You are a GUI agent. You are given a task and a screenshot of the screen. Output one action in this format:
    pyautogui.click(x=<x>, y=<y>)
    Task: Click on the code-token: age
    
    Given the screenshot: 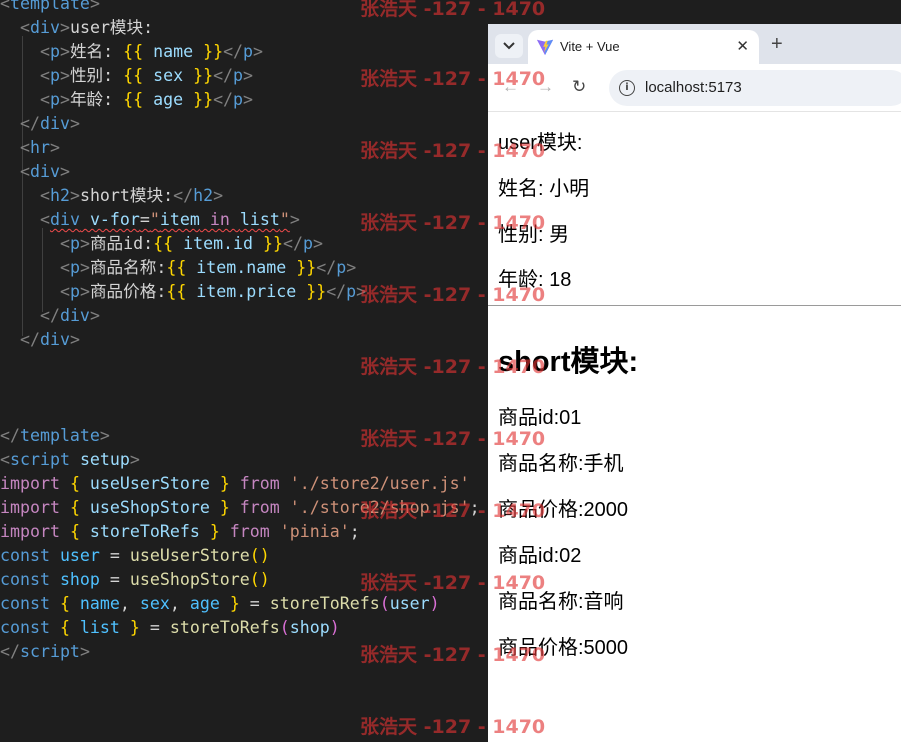 What is the action you would take?
    pyautogui.click(x=204, y=603)
    